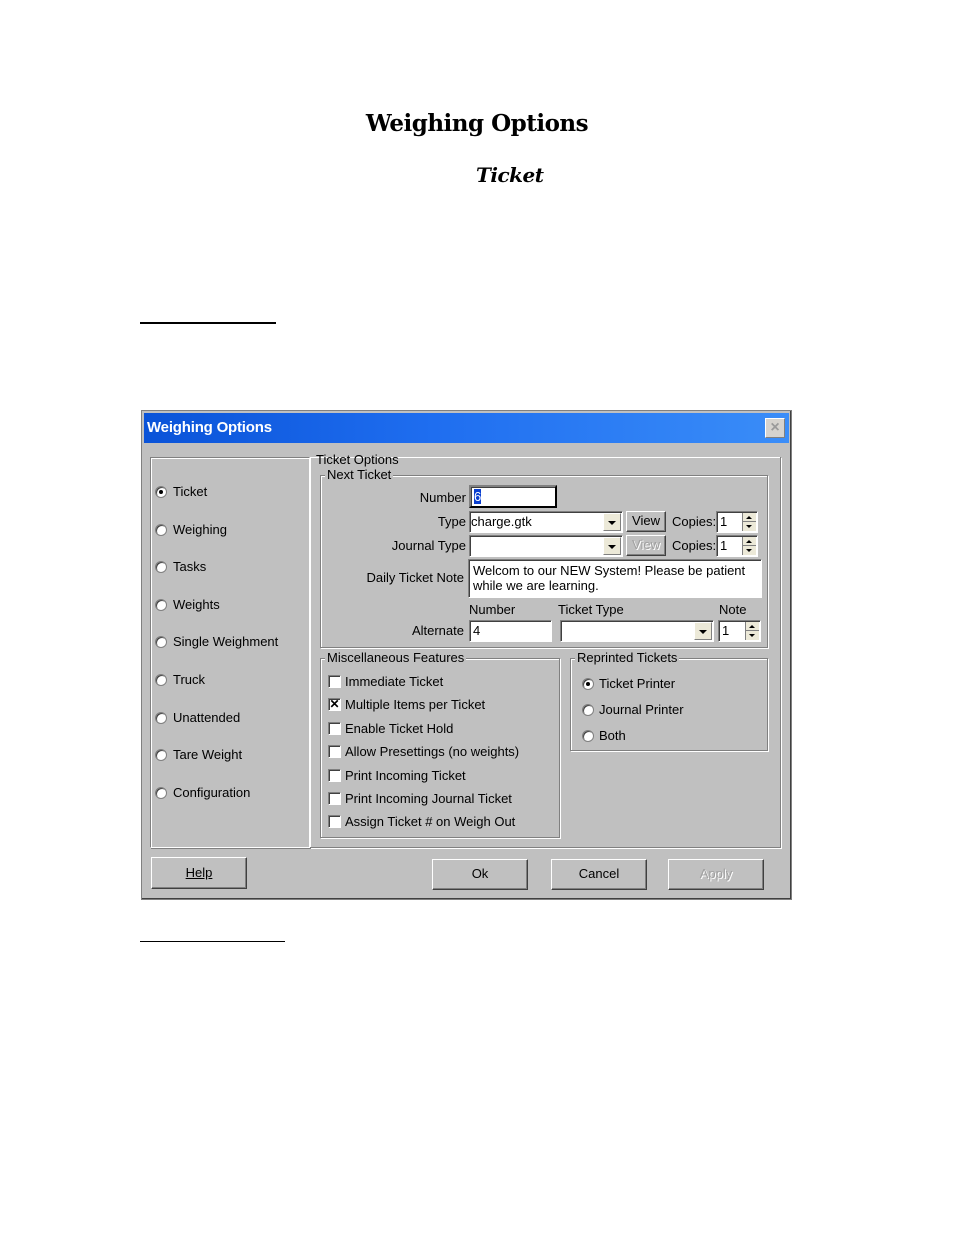  Describe the element at coordinates (396, 658) in the screenshot. I see `misc-features-legend: Miscellaneous Features` at that location.